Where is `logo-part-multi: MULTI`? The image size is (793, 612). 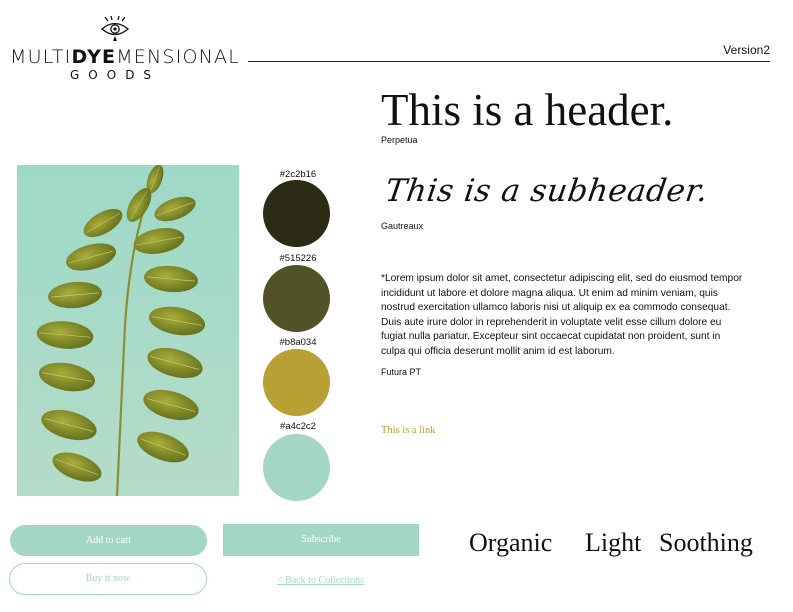
logo-part-multi: MULTI is located at coordinates (41, 57).